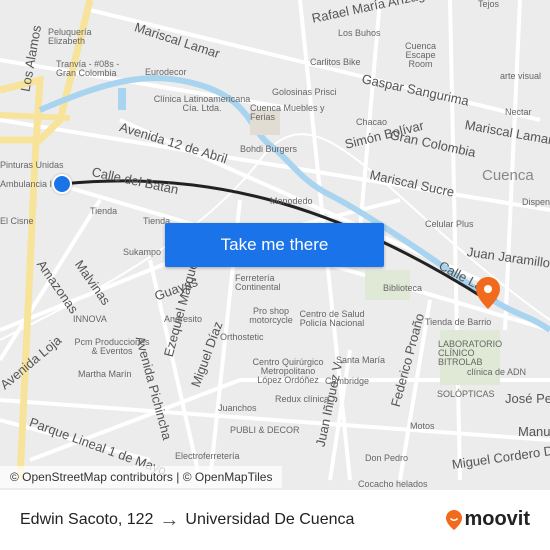  I want to click on poi-label: Biblioteca, so click(403, 288).